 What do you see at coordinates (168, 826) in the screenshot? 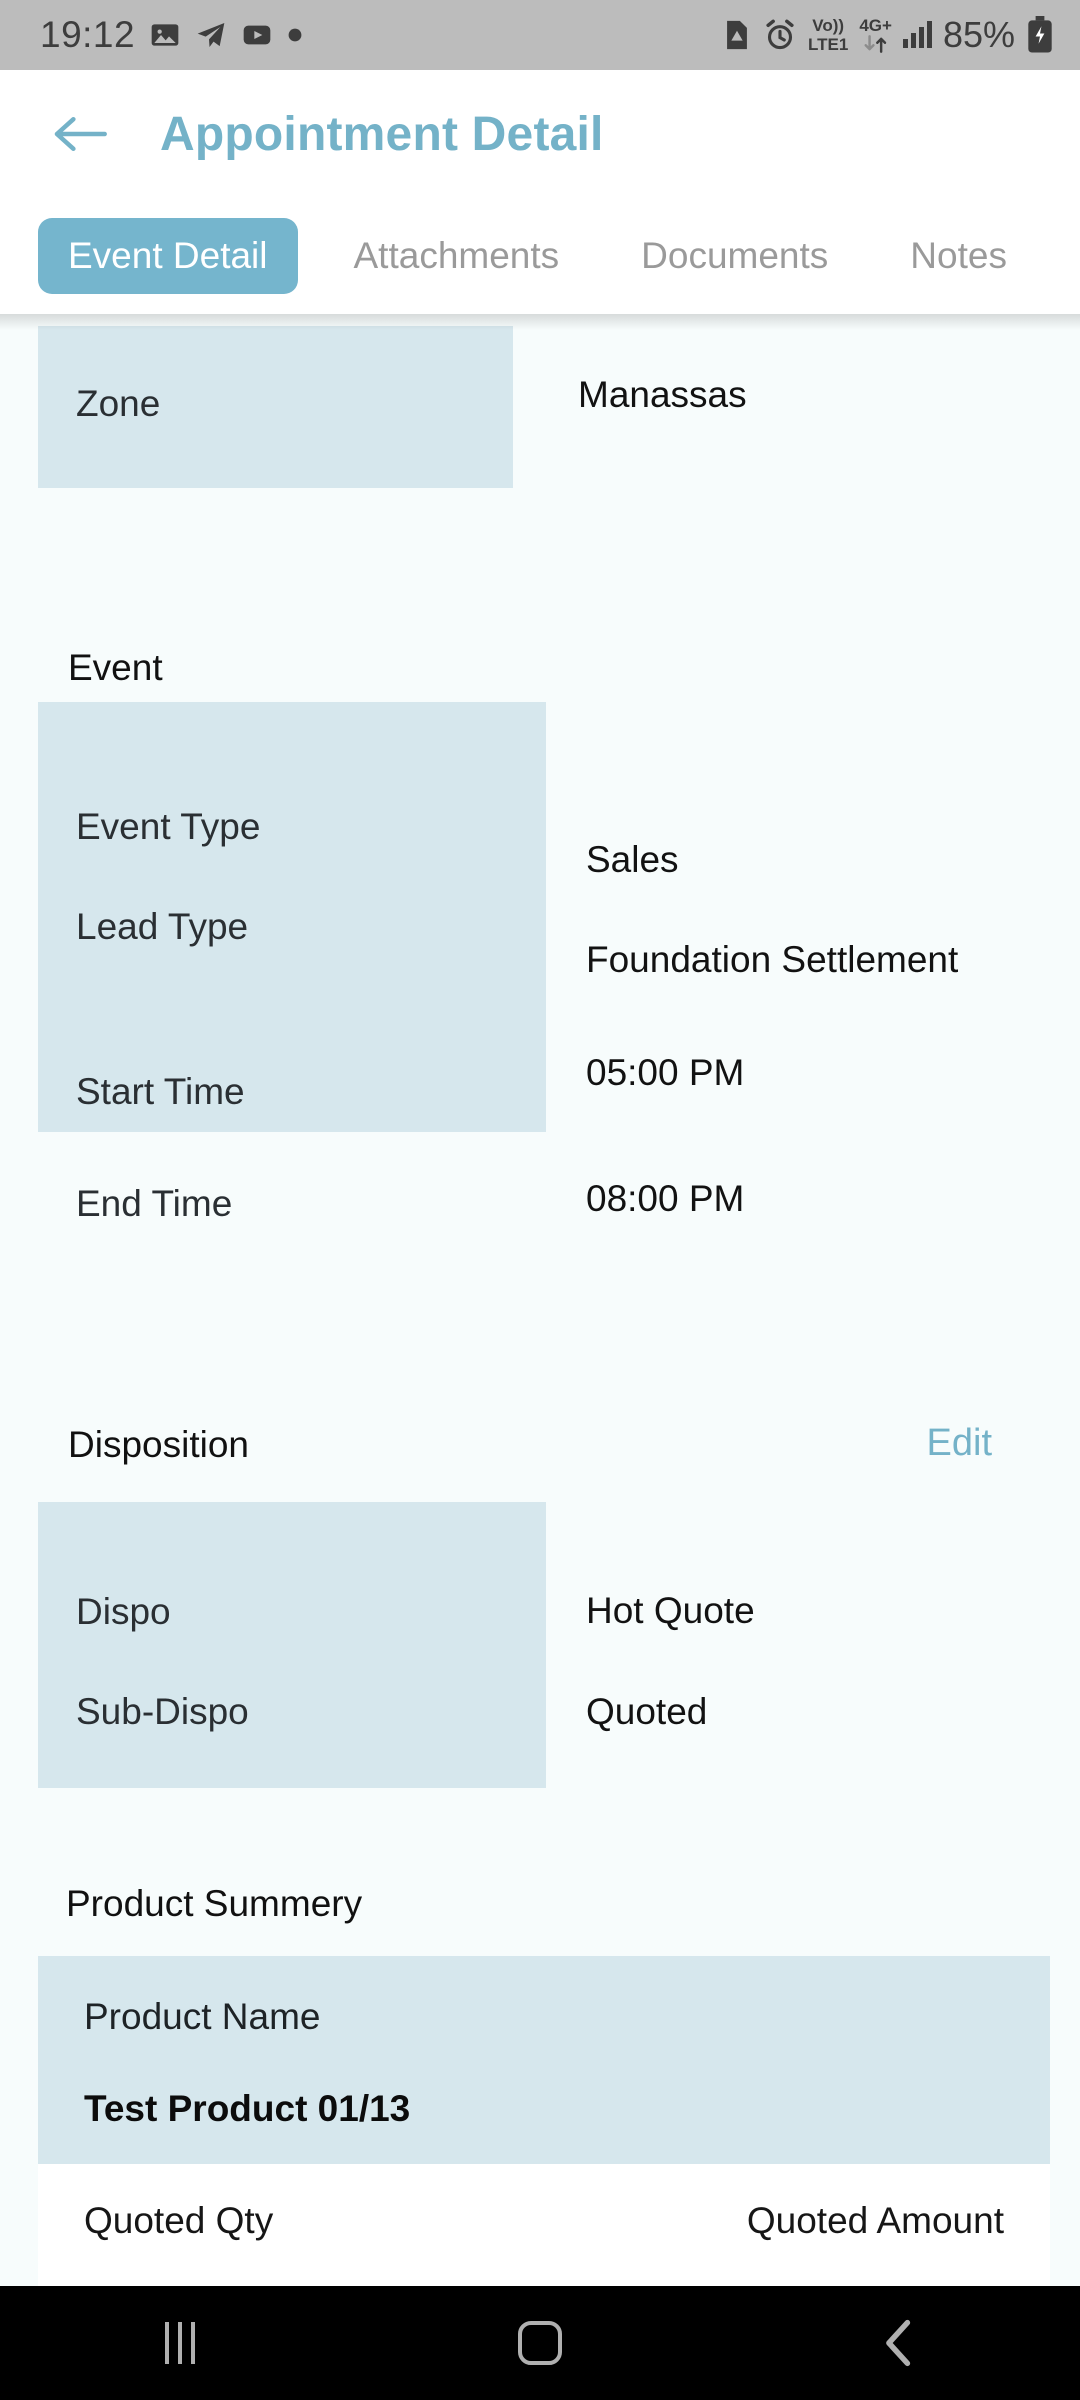
I see `event-type-label: Event Type` at bounding box center [168, 826].